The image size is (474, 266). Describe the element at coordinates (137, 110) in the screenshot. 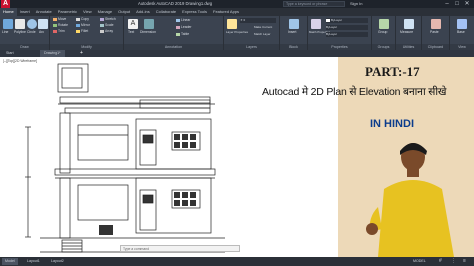

I see `upper-slab` at that location.